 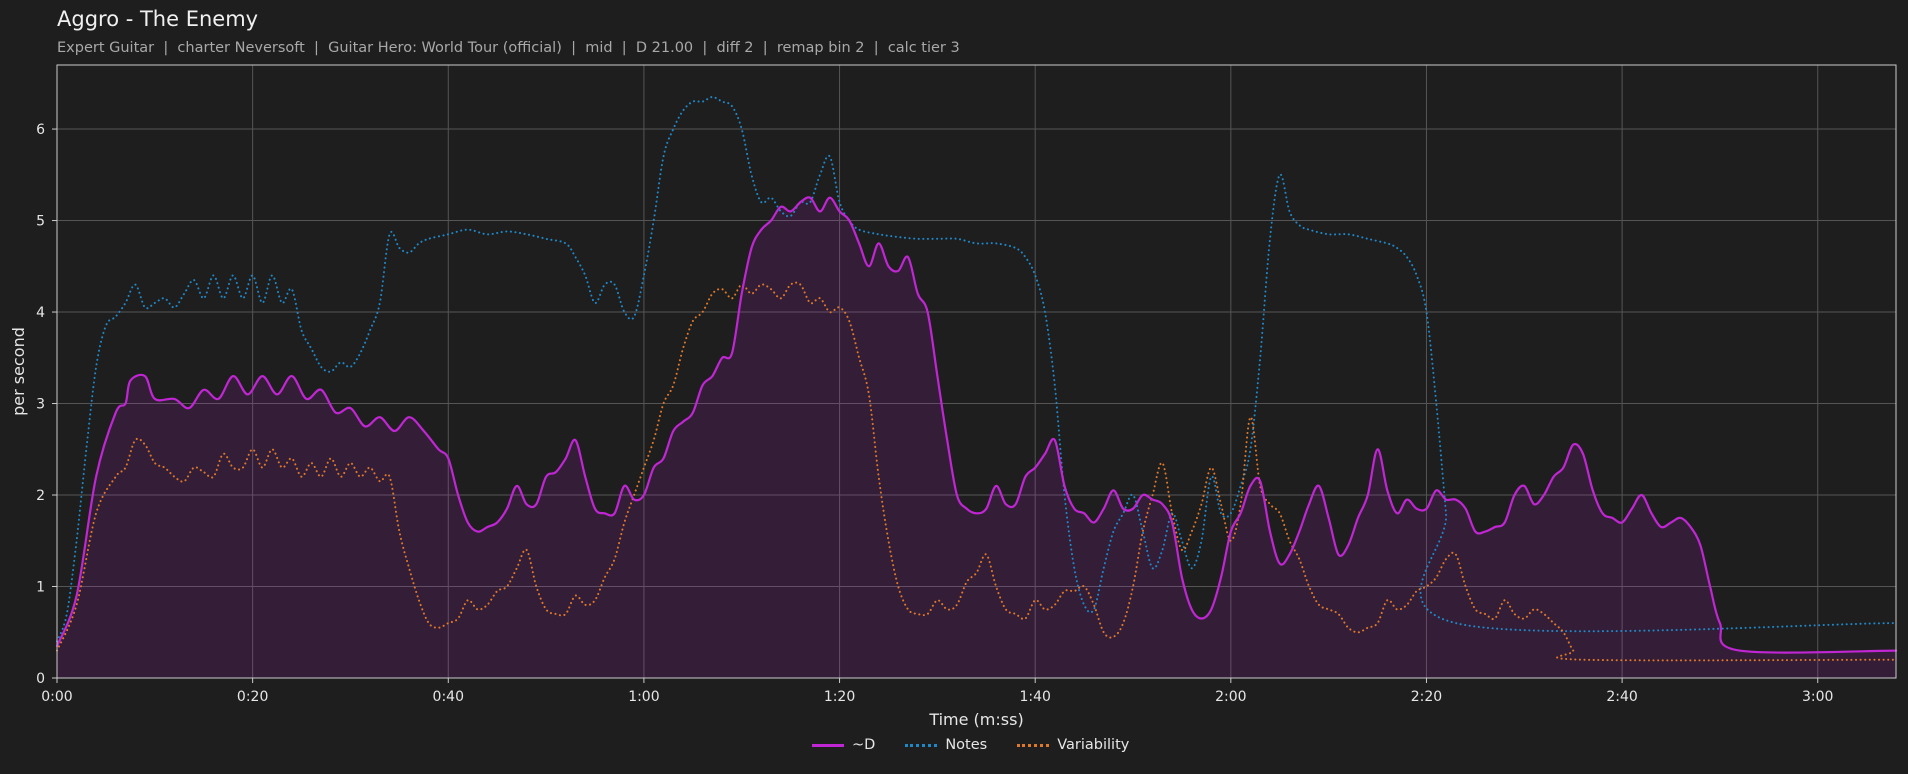 What do you see at coordinates (40, 405) in the screenshot?
I see `y-tick-label: 3` at bounding box center [40, 405].